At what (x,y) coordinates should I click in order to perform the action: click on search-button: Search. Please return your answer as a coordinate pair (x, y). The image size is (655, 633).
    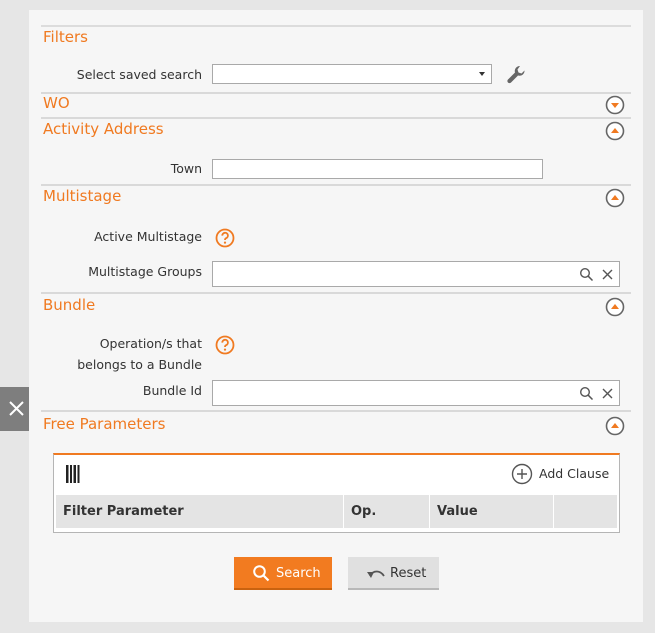
    Looking at the image, I should click on (283, 573).